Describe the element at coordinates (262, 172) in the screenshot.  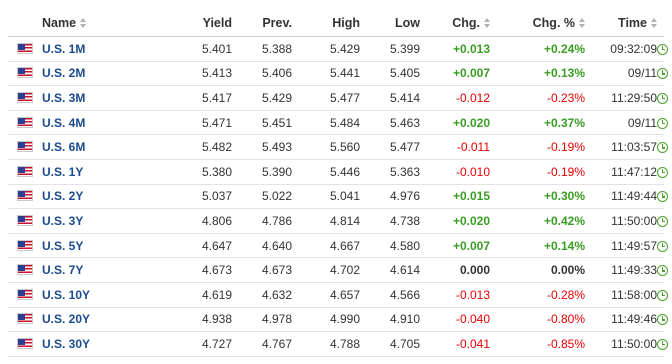
I see `prev-cell: 5.390` at that location.